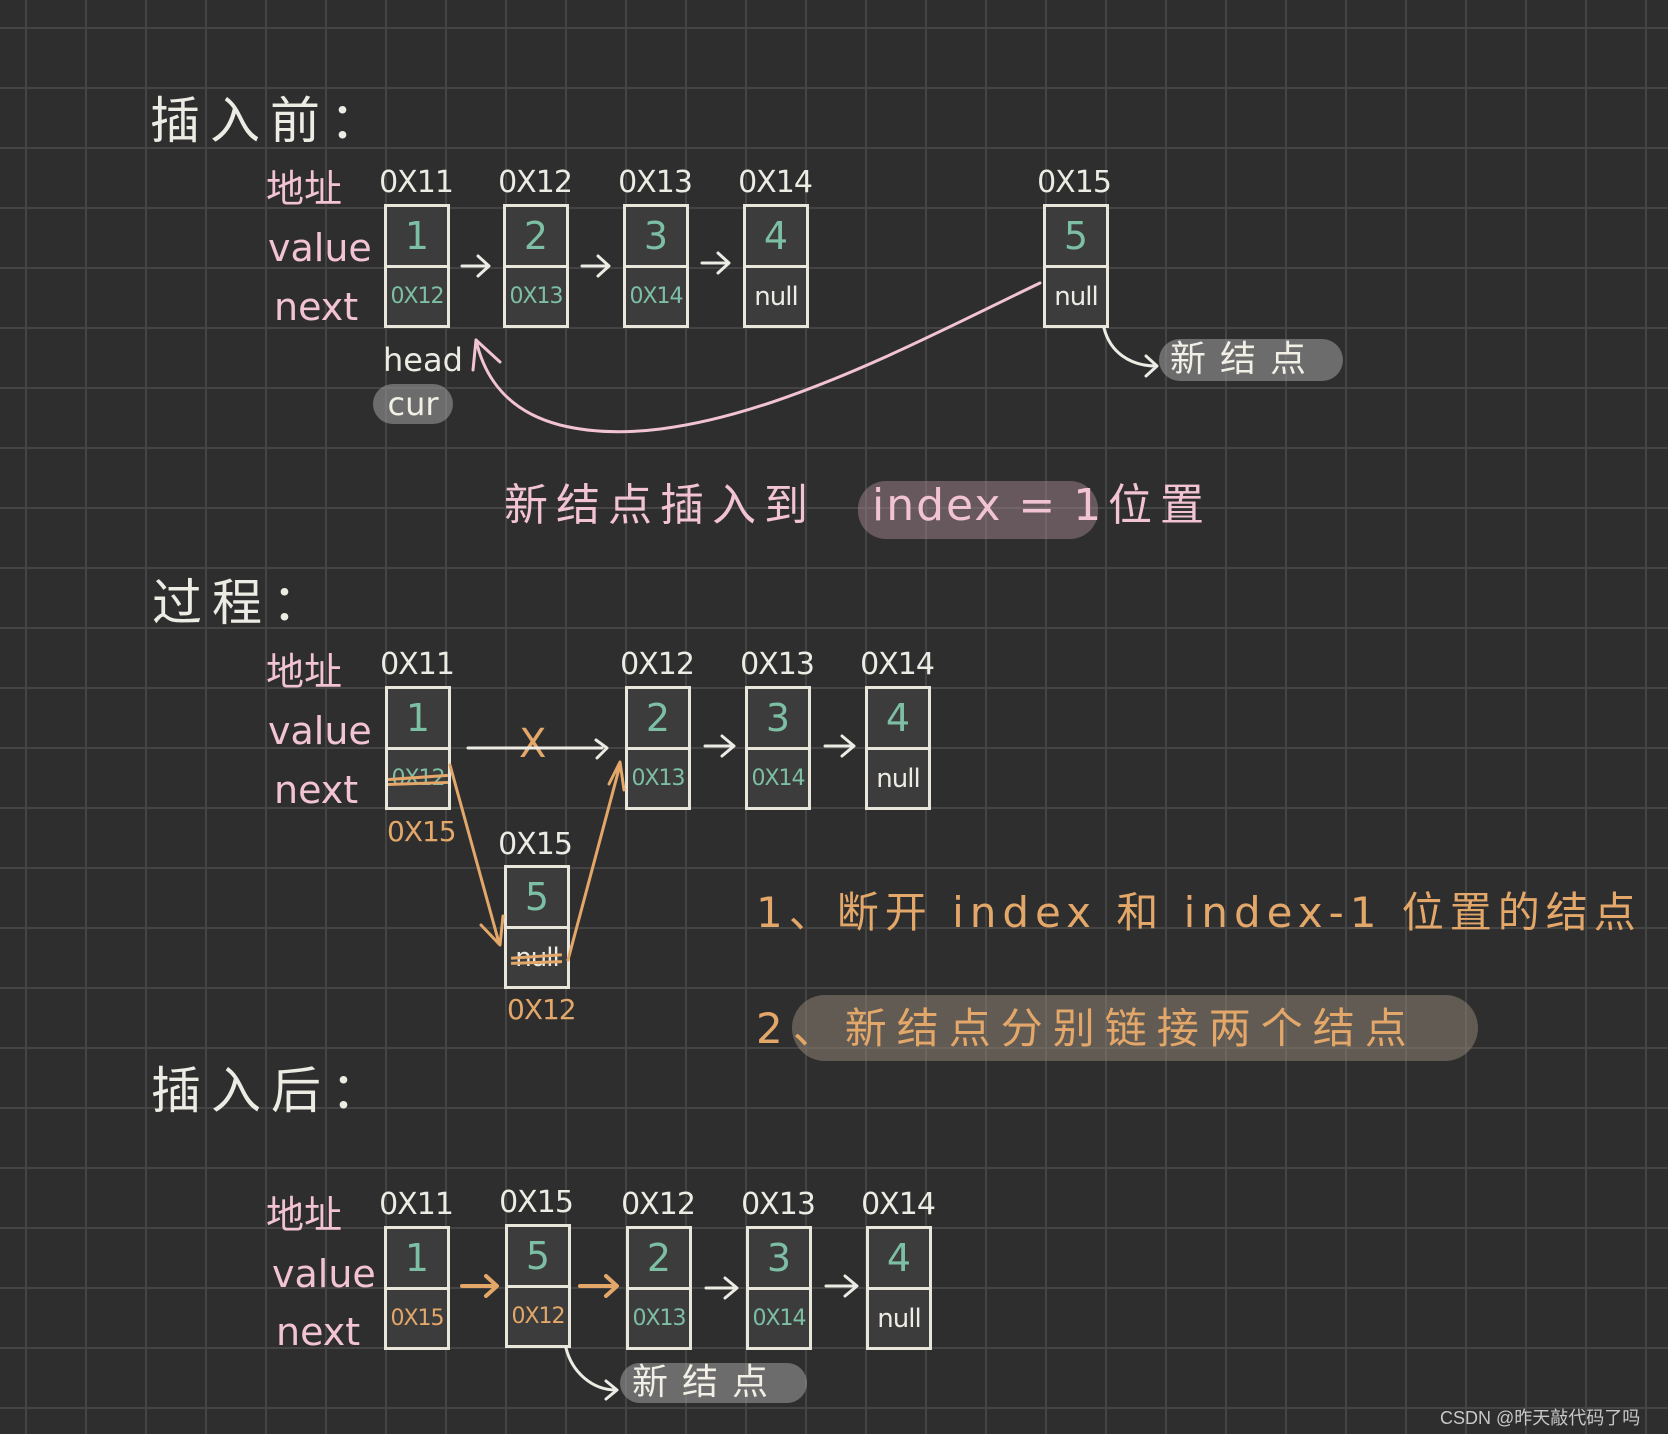 Image resolution: width=1668 pixels, height=1434 pixels. Describe the element at coordinates (660, 505) in the screenshot. I see `caption-prefix: 新结点插入到` at that location.